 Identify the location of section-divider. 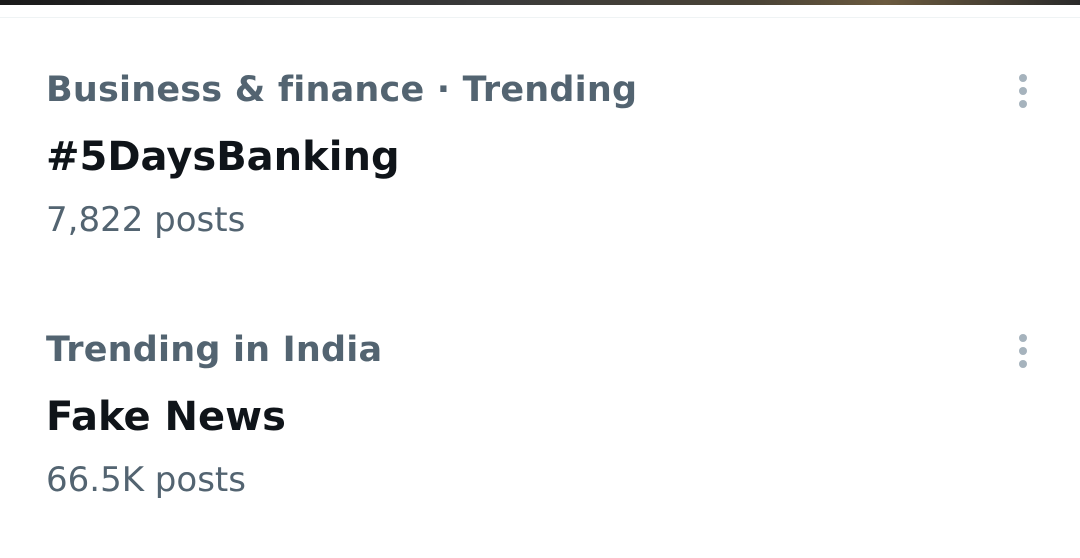
(540, 17).